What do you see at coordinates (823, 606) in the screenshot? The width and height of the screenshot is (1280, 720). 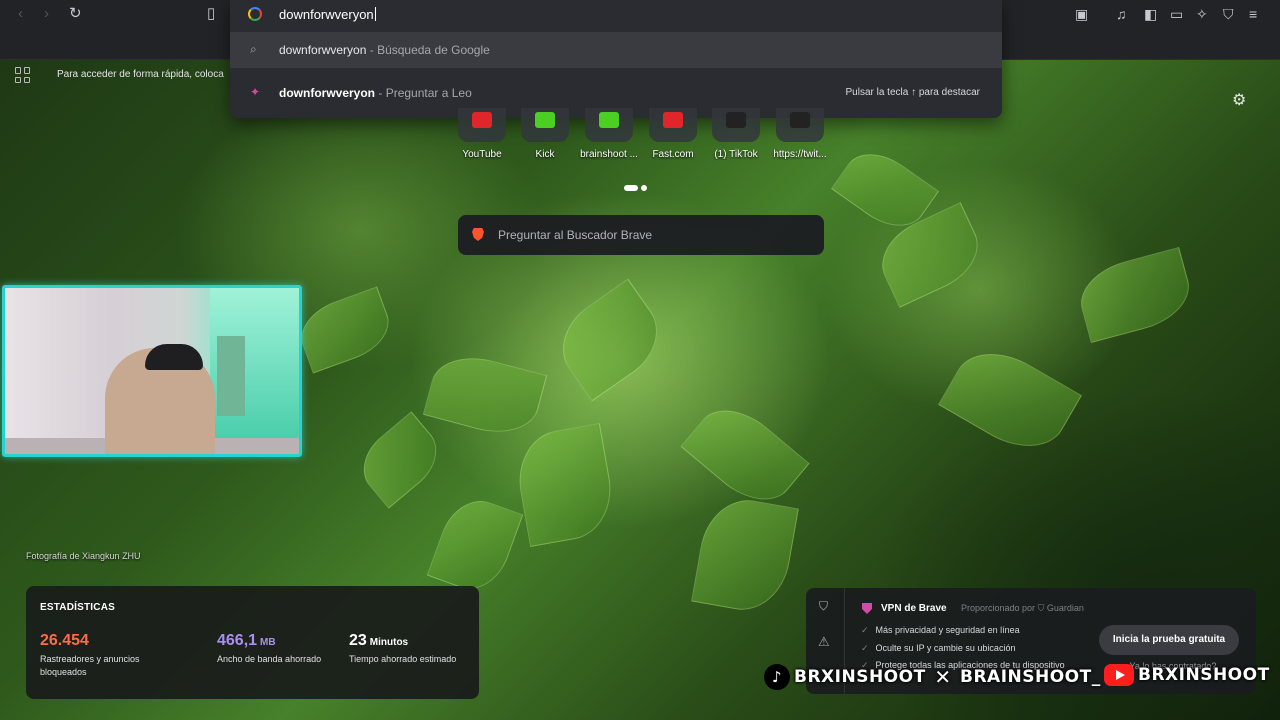 I see `vpn-shield-icon: ⛉` at bounding box center [823, 606].